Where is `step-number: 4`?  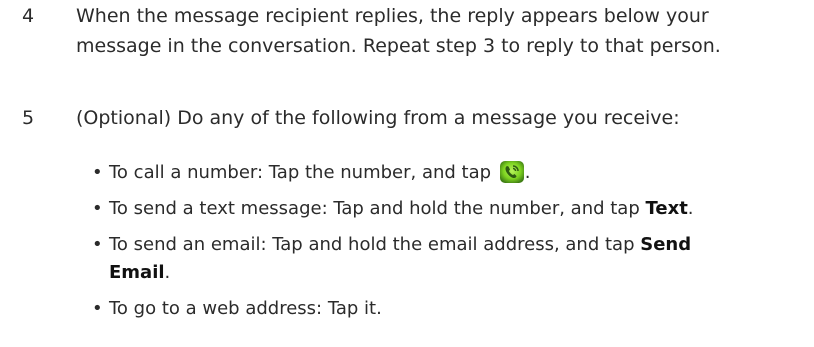
step-number: 4 is located at coordinates (28, 16).